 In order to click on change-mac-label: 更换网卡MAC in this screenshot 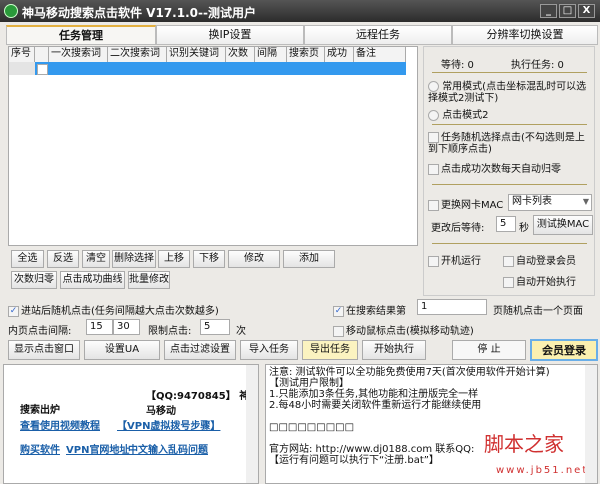, I will do `click(472, 205)`.